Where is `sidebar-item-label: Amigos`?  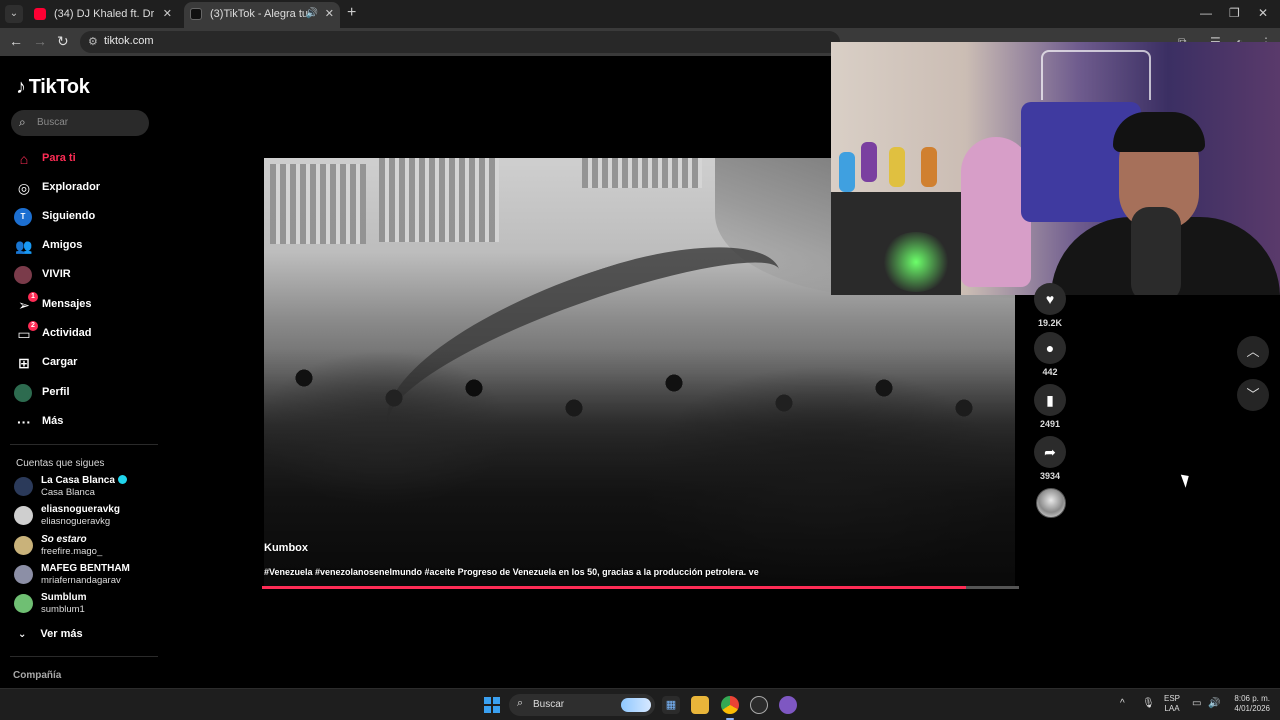 sidebar-item-label: Amigos is located at coordinates (62, 245).